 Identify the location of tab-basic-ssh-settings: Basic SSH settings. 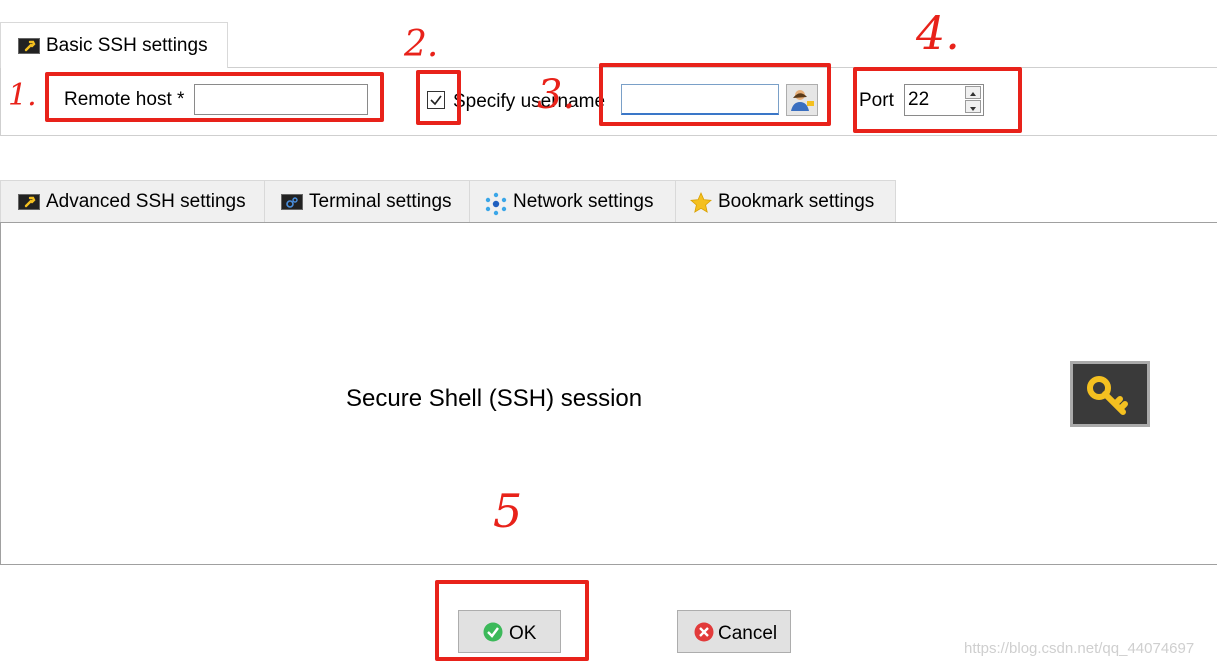
(114, 45).